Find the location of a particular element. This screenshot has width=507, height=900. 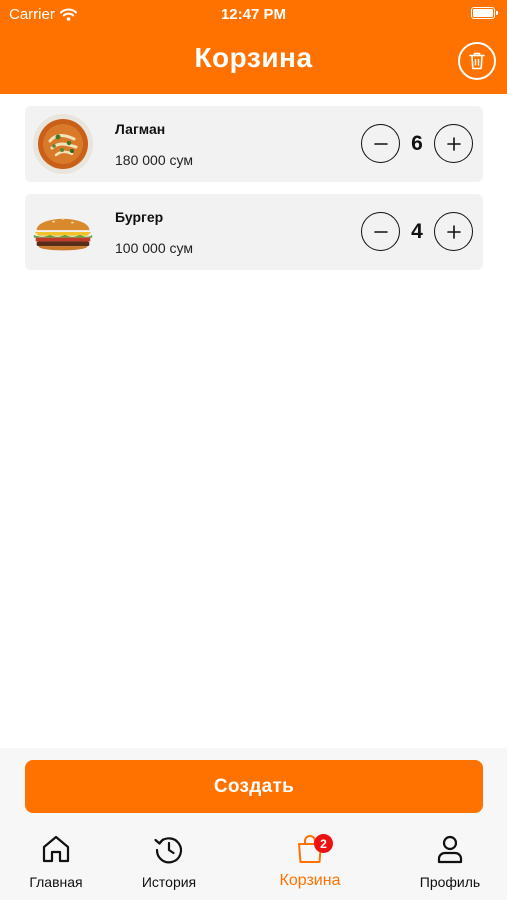

burger-image is located at coordinates (63, 232).